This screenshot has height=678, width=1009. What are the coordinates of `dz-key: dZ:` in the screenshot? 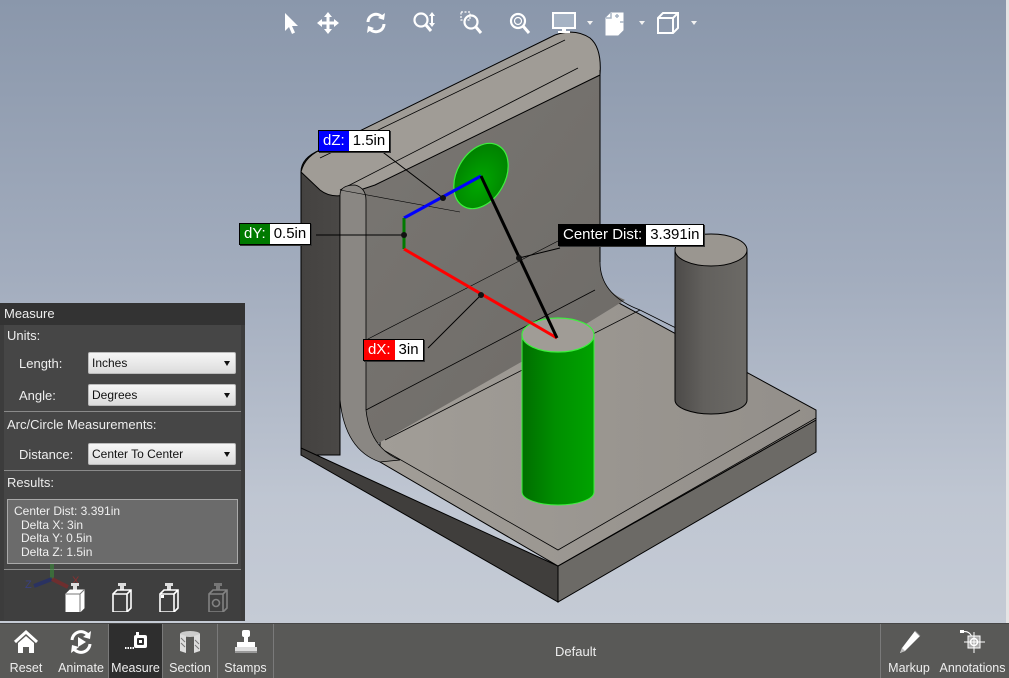 It's located at (334, 141).